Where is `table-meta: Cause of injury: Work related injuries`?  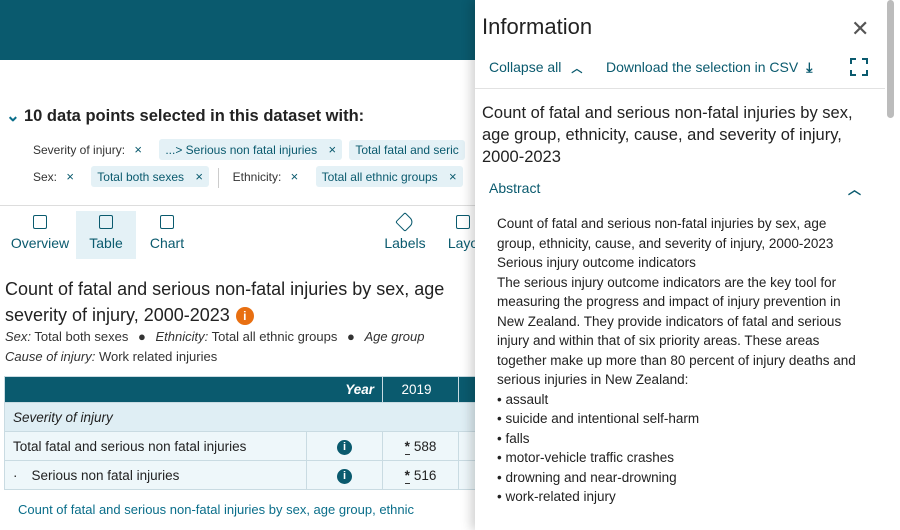
table-meta: Cause of injury: Work related injuries is located at coordinates (111, 356).